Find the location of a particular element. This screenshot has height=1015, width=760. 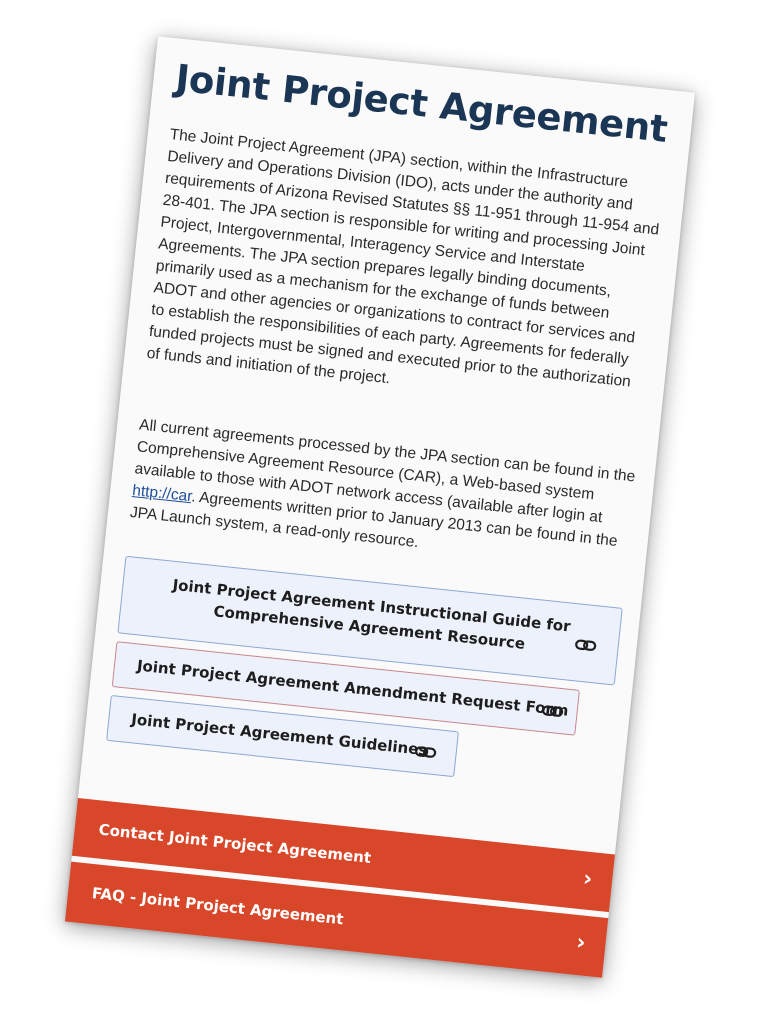

contact-jpa-label: Contact Joint Project Agreement is located at coordinates (234, 843).